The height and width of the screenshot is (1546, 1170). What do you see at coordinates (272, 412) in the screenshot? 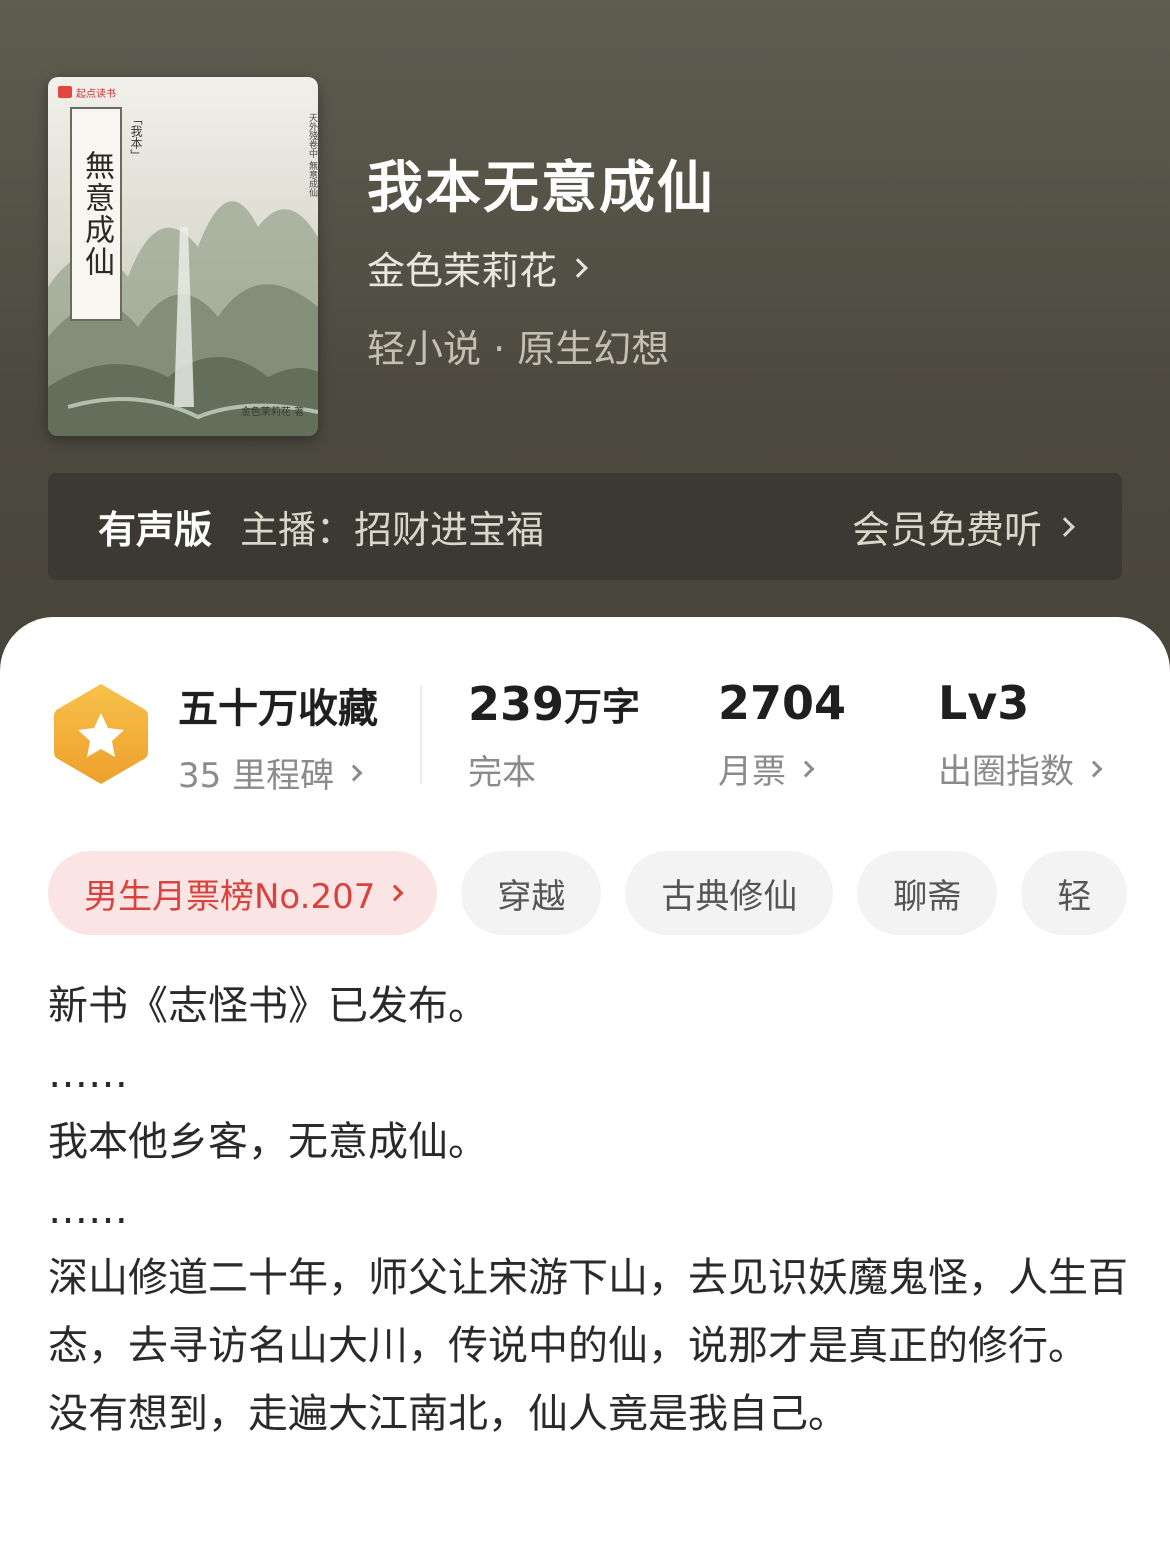
I see `cover-author: 金色茉莉花 著` at bounding box center [272, 412].